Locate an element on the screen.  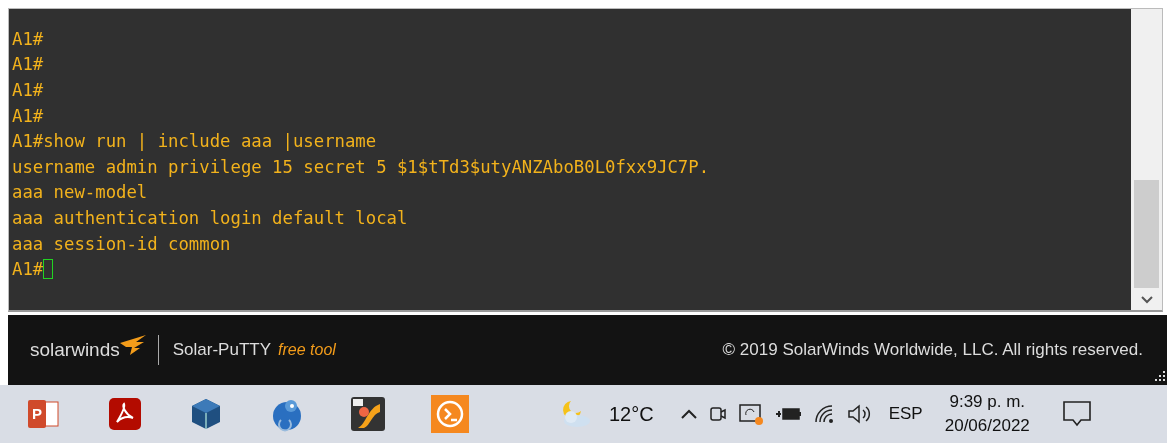
speaker-icon is located at coordinates (859, 414).